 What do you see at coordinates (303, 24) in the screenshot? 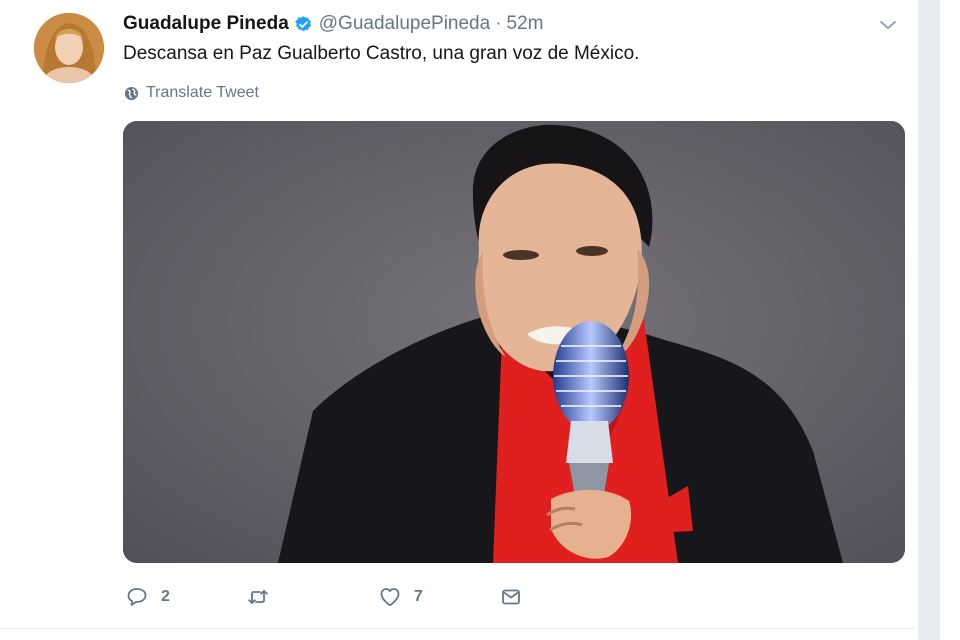
I see `verified-badge-icon` at bounding box center [303, 24].